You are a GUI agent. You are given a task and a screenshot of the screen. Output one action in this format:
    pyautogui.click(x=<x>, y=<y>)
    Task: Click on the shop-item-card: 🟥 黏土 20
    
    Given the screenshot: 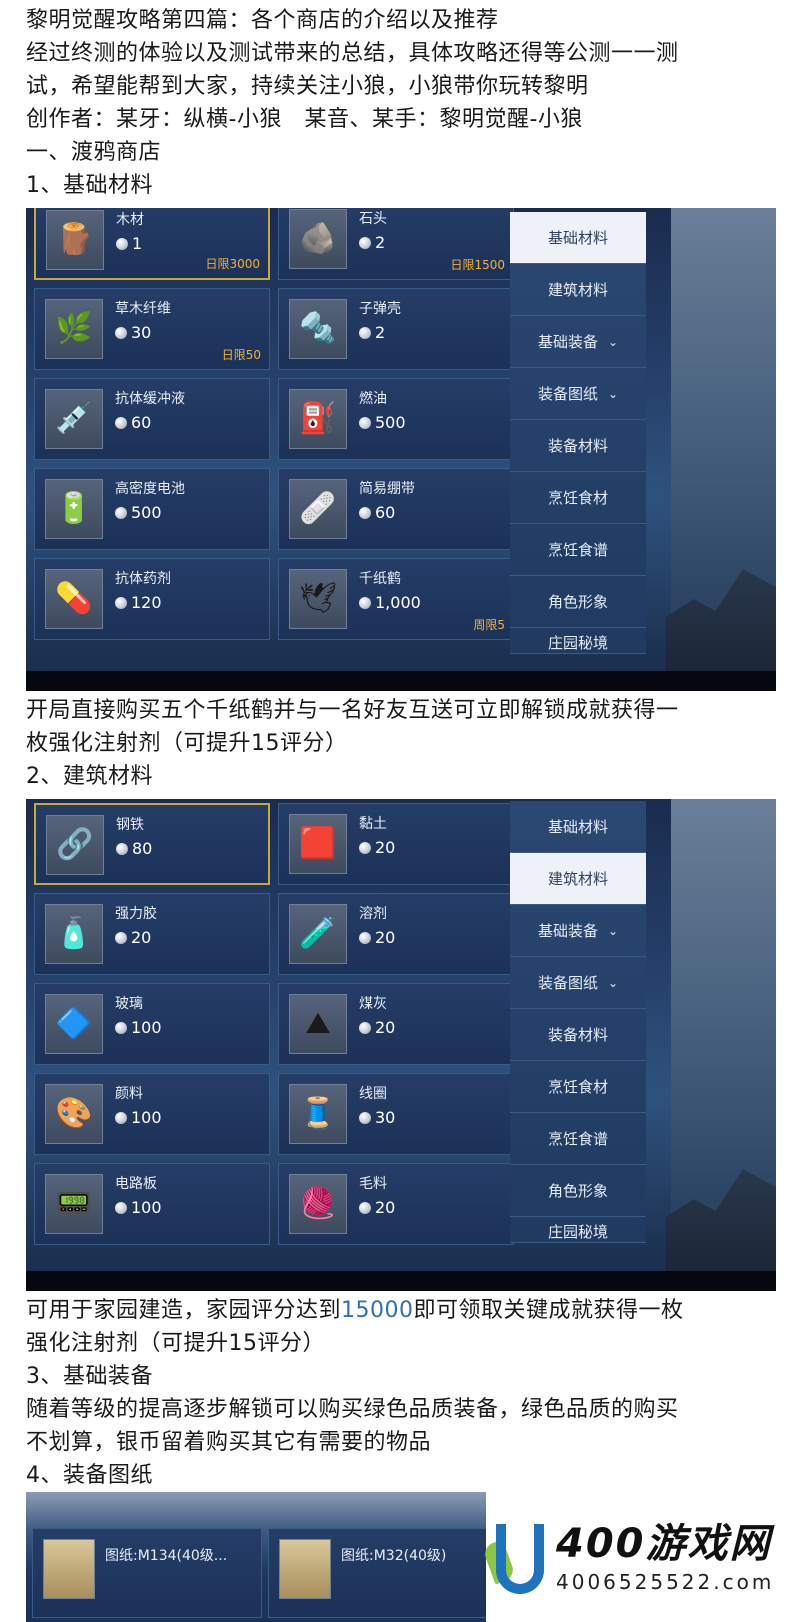 What is the action you would take?
    pyautogui.click(x=396, y=844)
    